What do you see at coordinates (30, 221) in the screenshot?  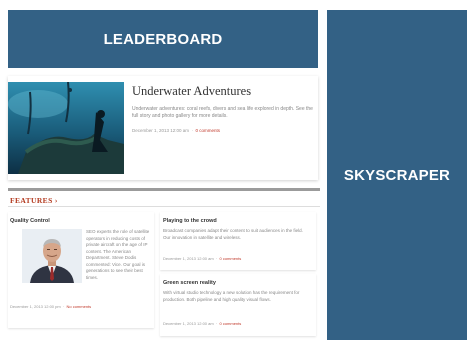 I see `card-title: Quality Control` at bounding box center [30, 221].